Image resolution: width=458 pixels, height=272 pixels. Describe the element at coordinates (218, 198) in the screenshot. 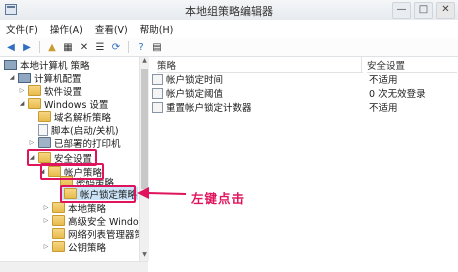

I see `annotation-label: 左键点击` at that location.